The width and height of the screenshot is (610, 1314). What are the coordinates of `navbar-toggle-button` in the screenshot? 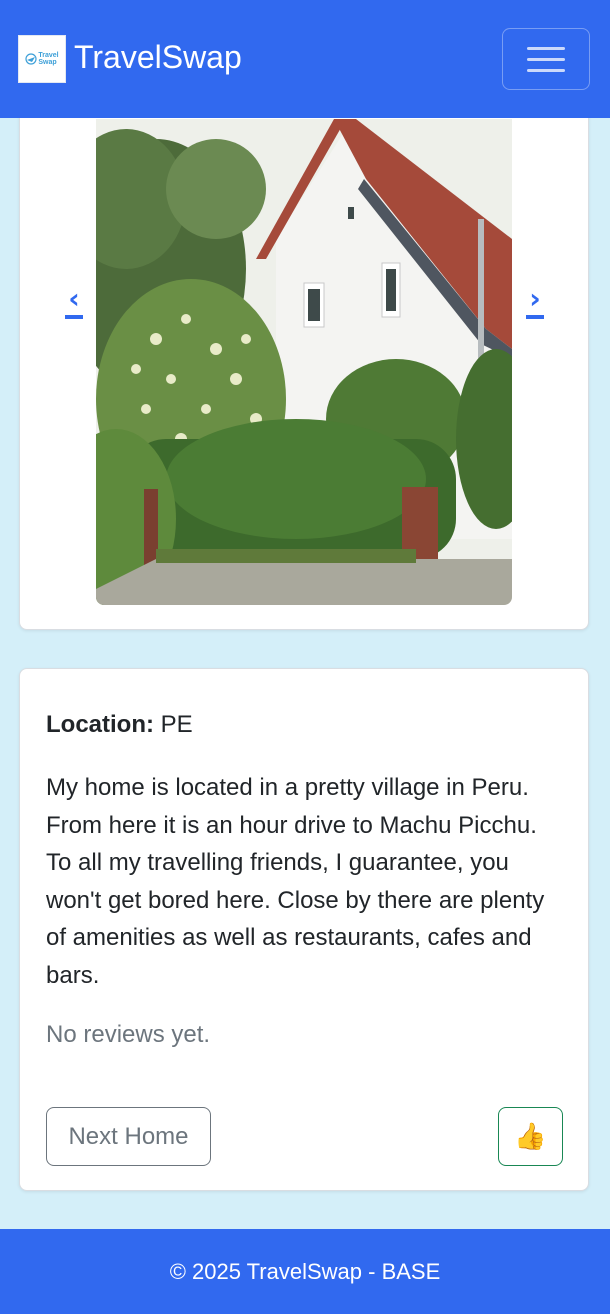 It's located at (546, 59).